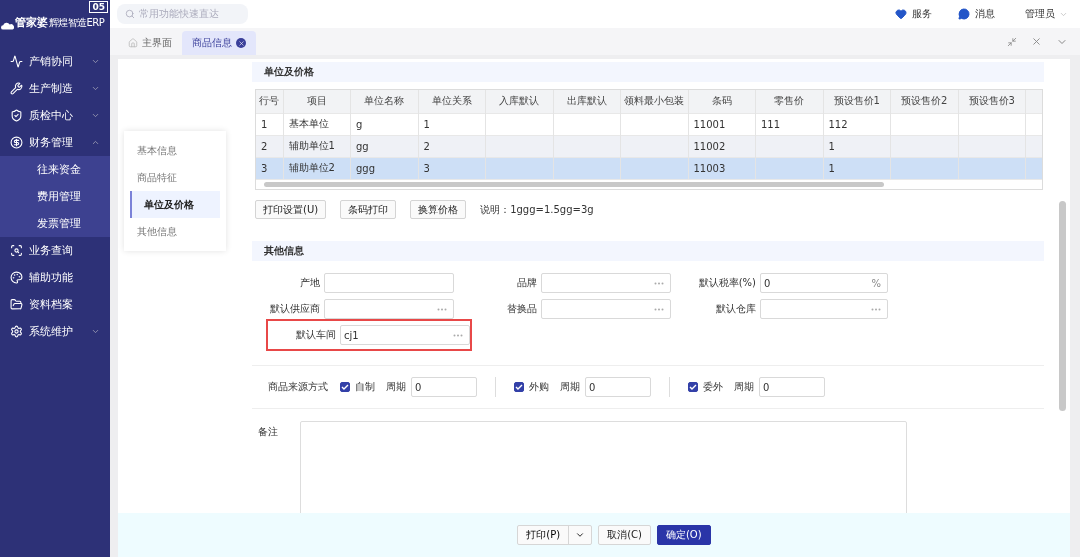 The image size is (1080, 557). Describe the element at coordinates (311, 168) in the screenshot. I see `table-cell: 辅助单位2` at that location.